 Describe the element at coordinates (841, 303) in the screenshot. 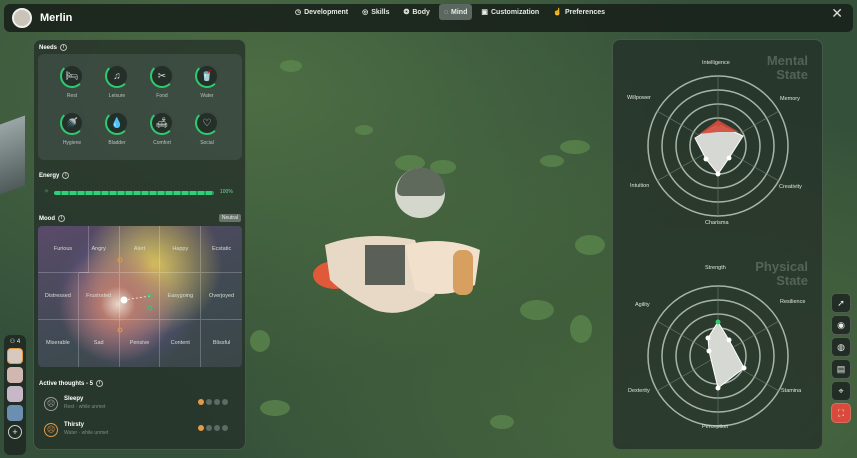

I see `cursor-icon: ➚` at that location.